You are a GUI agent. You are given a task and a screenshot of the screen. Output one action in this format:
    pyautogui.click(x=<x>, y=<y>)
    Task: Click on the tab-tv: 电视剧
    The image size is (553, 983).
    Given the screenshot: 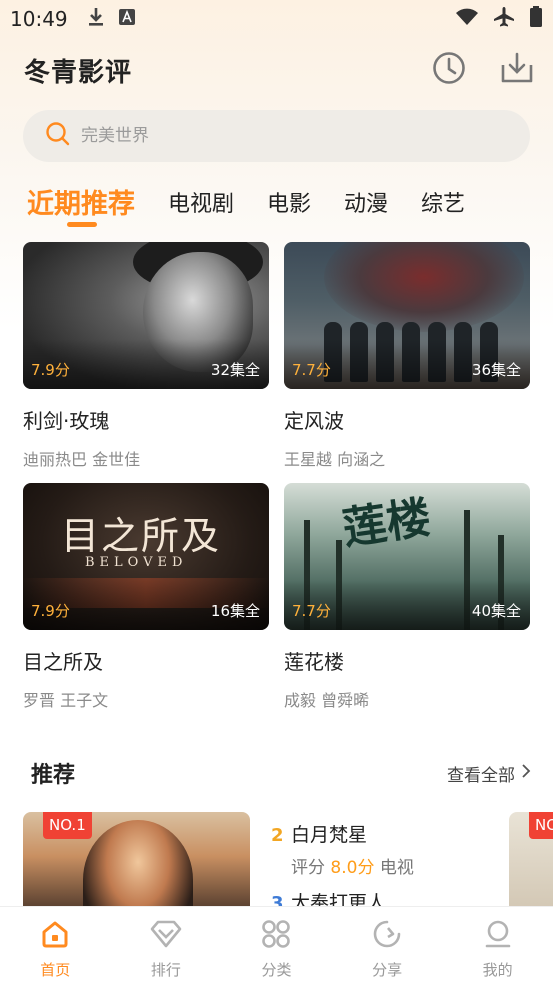 What is the action you would take?
    pyautogui.click(x=201, y=199)
    